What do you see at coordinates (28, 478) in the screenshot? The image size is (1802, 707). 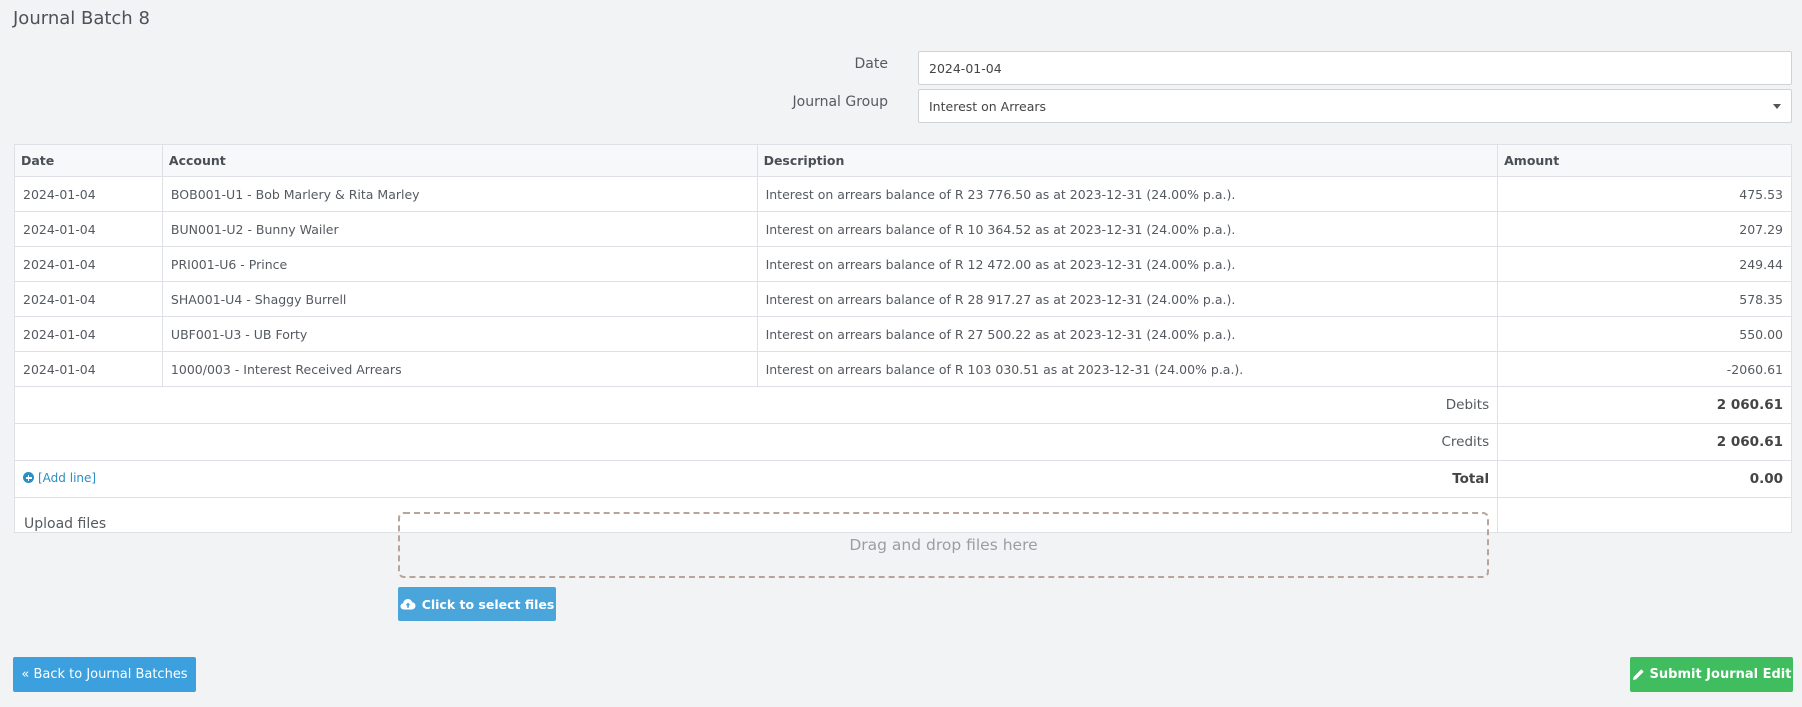 I see `plus-circle-icon` at bounding box center [28, 478].